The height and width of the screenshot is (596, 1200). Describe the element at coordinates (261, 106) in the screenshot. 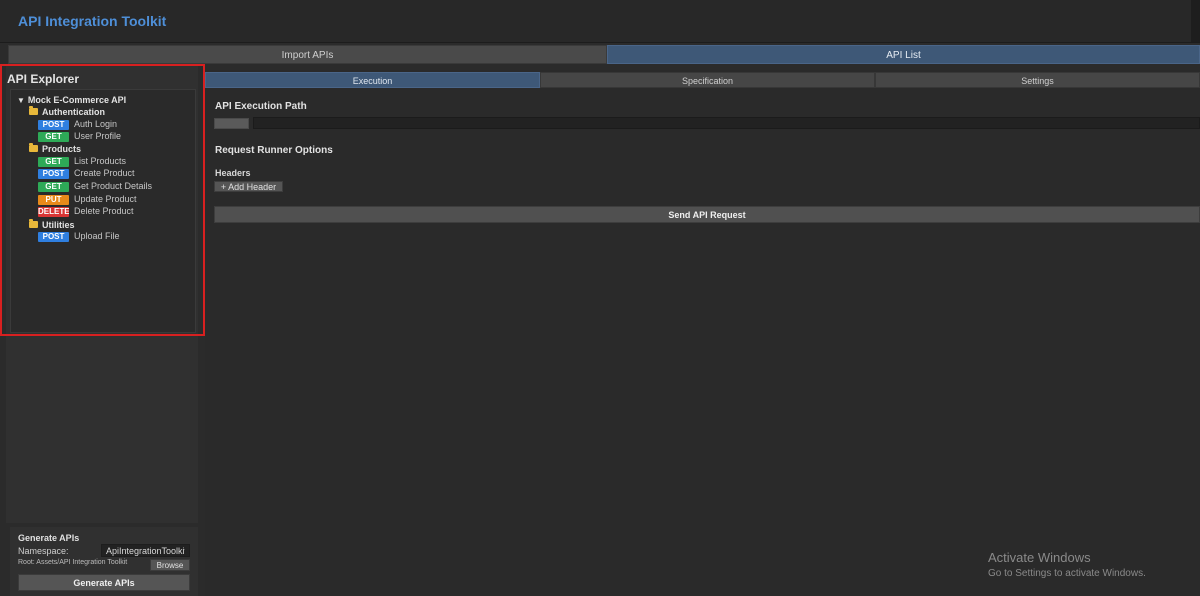

I see `execution-path-title: API Execution Path` at that location.